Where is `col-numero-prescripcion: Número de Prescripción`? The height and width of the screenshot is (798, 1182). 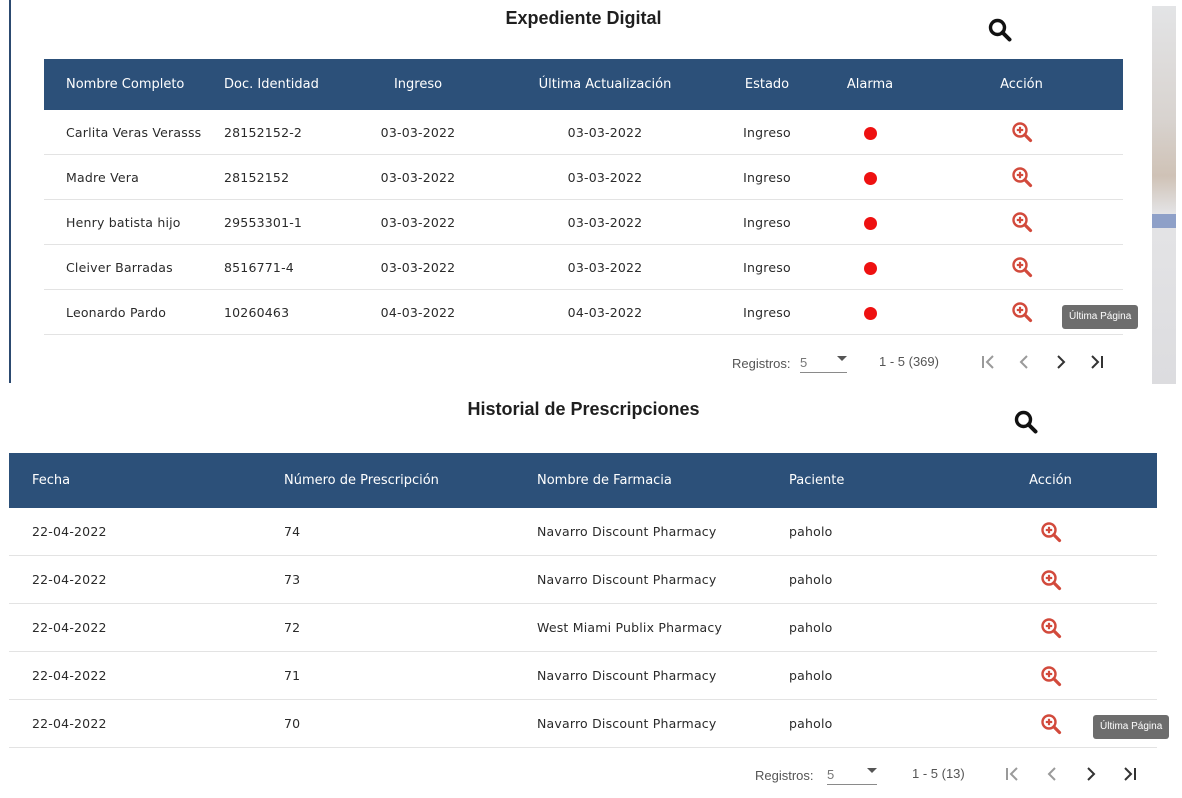 col-numero-prescripcion: Número de Prescripción is located at coordinates (387, 480).